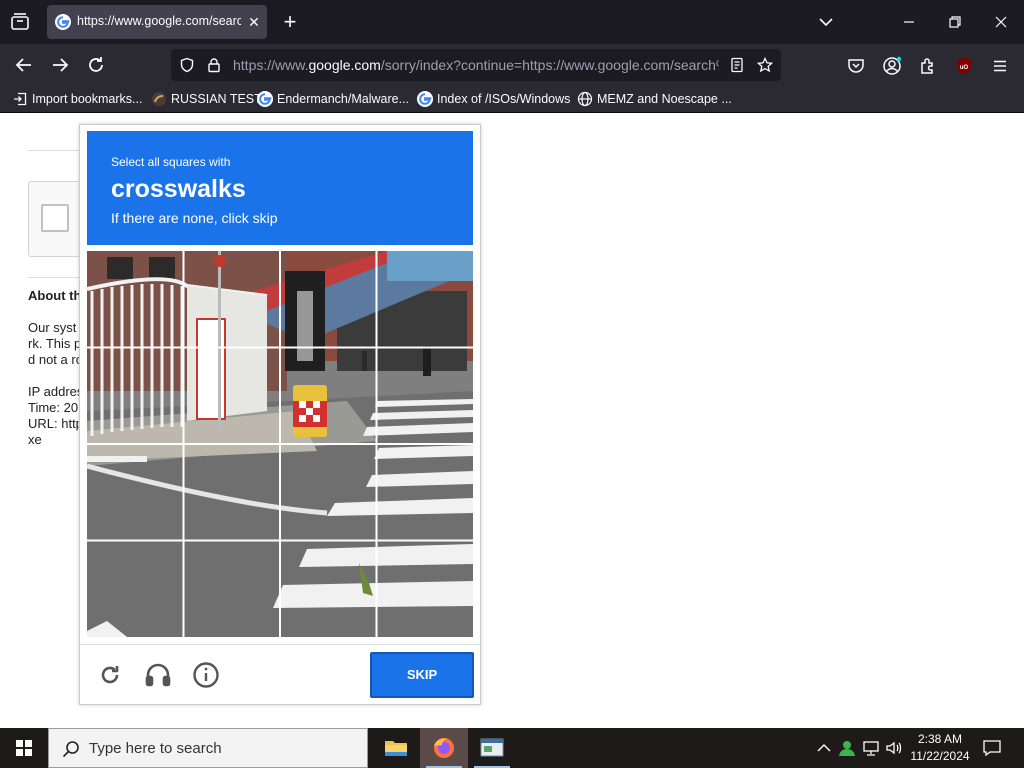 The image size is (1024, 773). Describe the element at coordinates (894, 748) in the screenshot. I see `volume-icon` at that location.